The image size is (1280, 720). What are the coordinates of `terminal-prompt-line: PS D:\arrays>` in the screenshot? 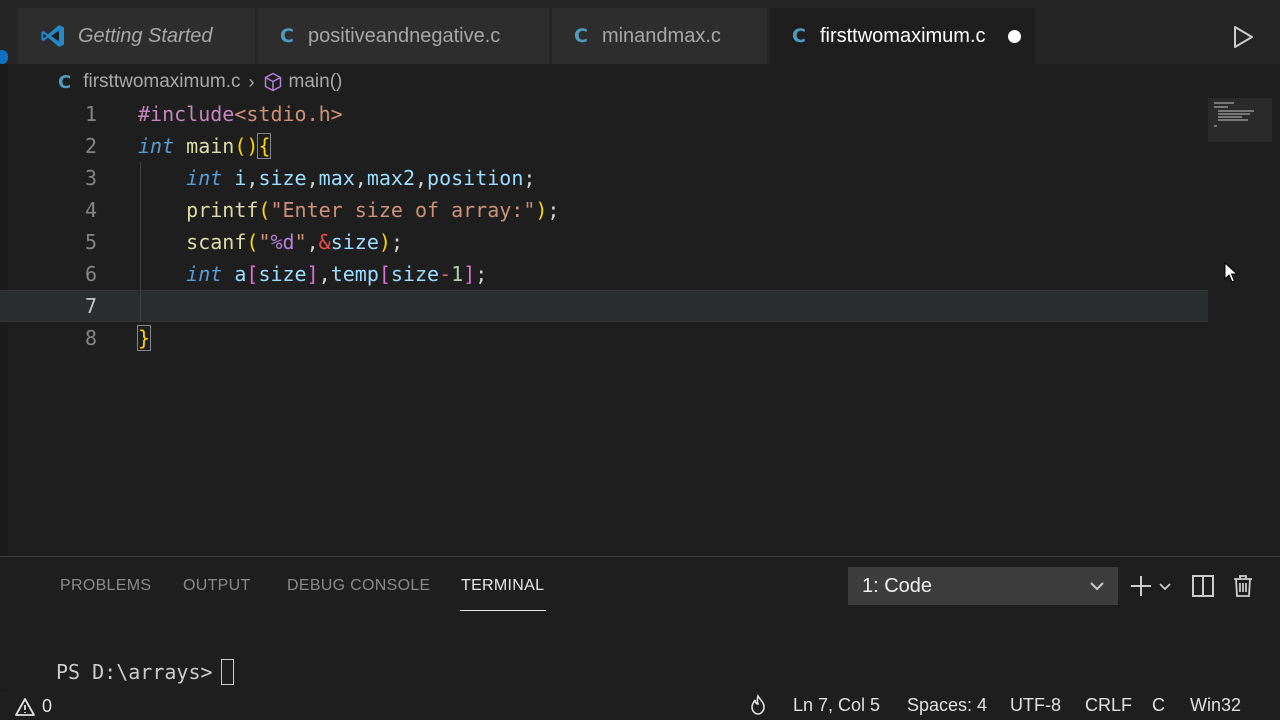 It's located at (145, 672).